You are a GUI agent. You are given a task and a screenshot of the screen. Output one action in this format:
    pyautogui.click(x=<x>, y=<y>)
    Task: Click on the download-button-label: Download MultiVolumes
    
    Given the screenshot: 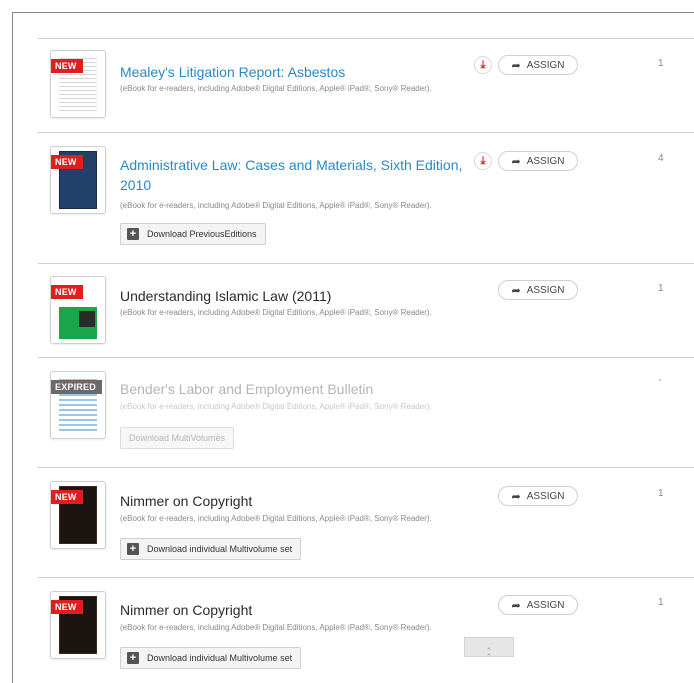 What is the action you would take?
    pyautogui.click(x=177, y=438)
    